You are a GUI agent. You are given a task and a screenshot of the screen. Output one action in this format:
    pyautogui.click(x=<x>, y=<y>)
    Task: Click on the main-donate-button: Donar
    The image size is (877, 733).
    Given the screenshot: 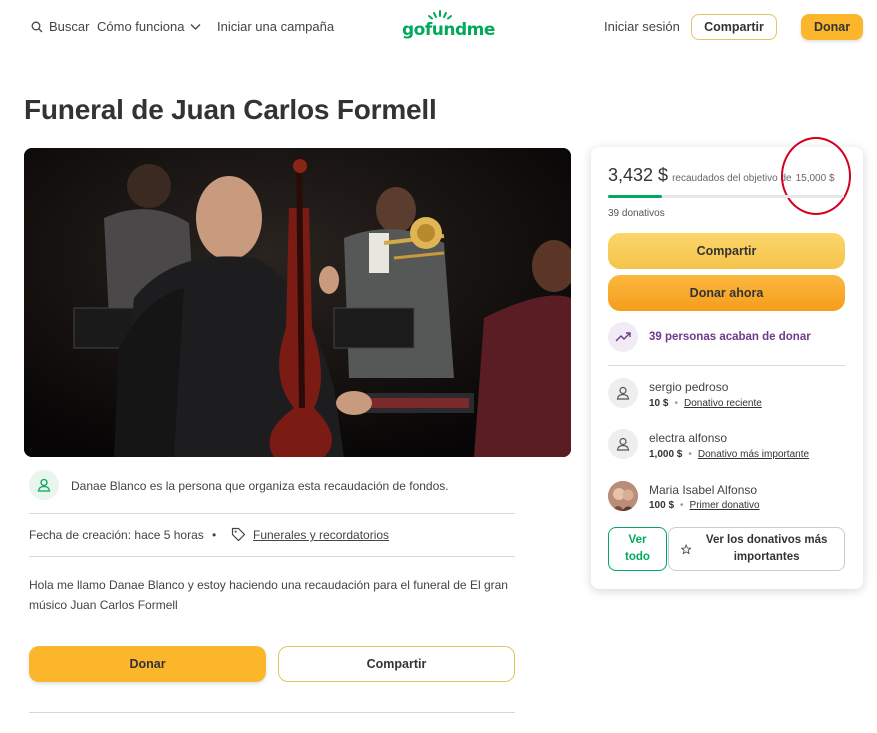 What is the action you would take?
    pyautogui.click(x=147, y=664)
    